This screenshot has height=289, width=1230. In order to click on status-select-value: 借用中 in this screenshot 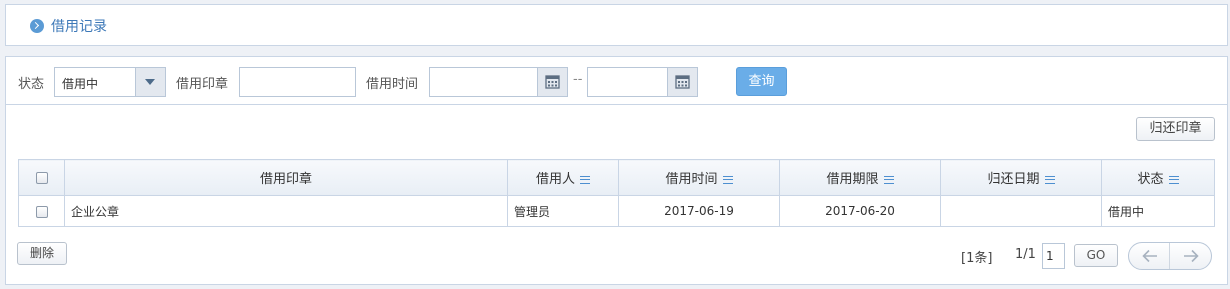, I will do `click(80, 84)`.